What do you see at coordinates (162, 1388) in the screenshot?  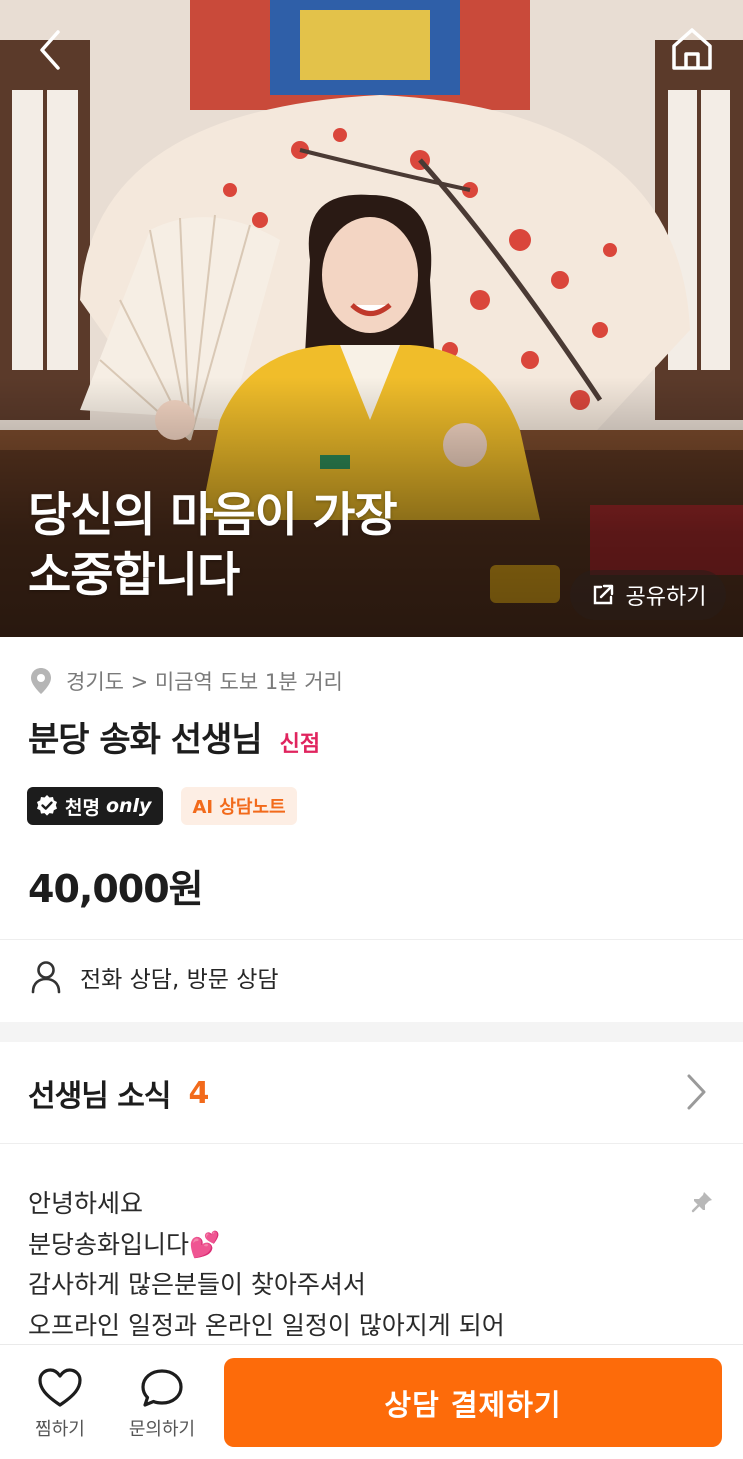 I see `chat-bubble-icon` at bounding box center [162, 1388].